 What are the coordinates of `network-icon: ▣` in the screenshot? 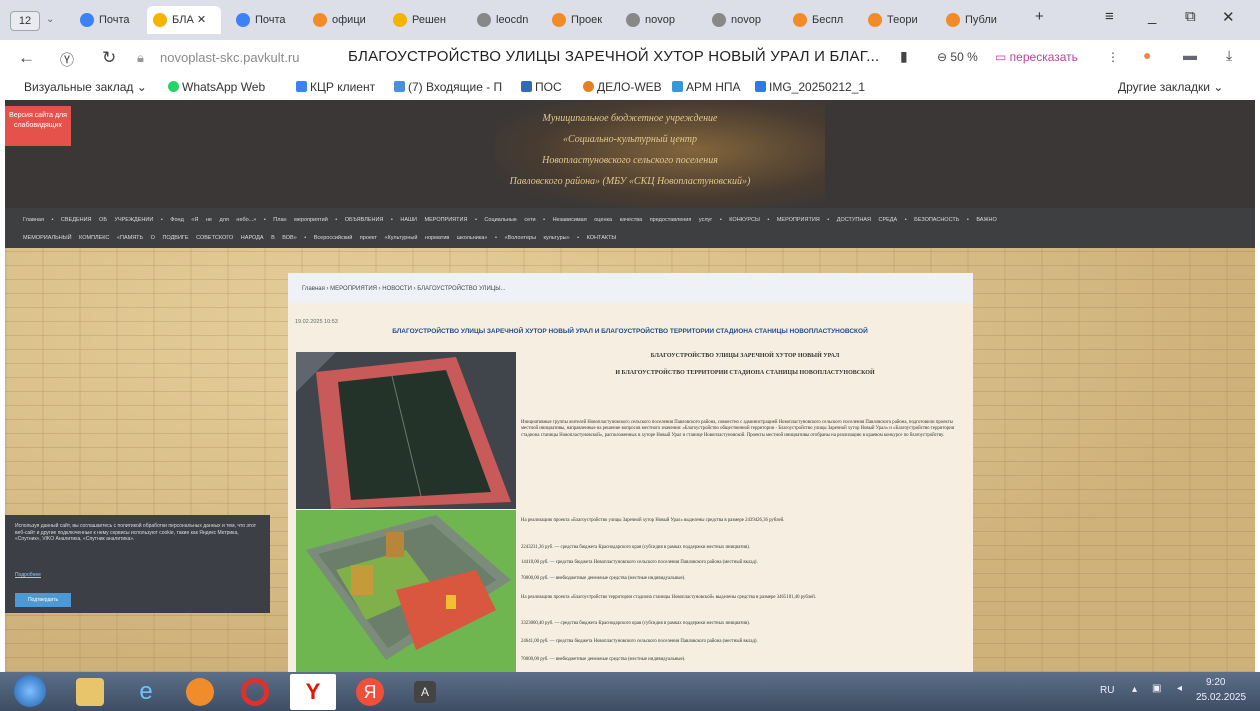 It's located at (1156, 688).